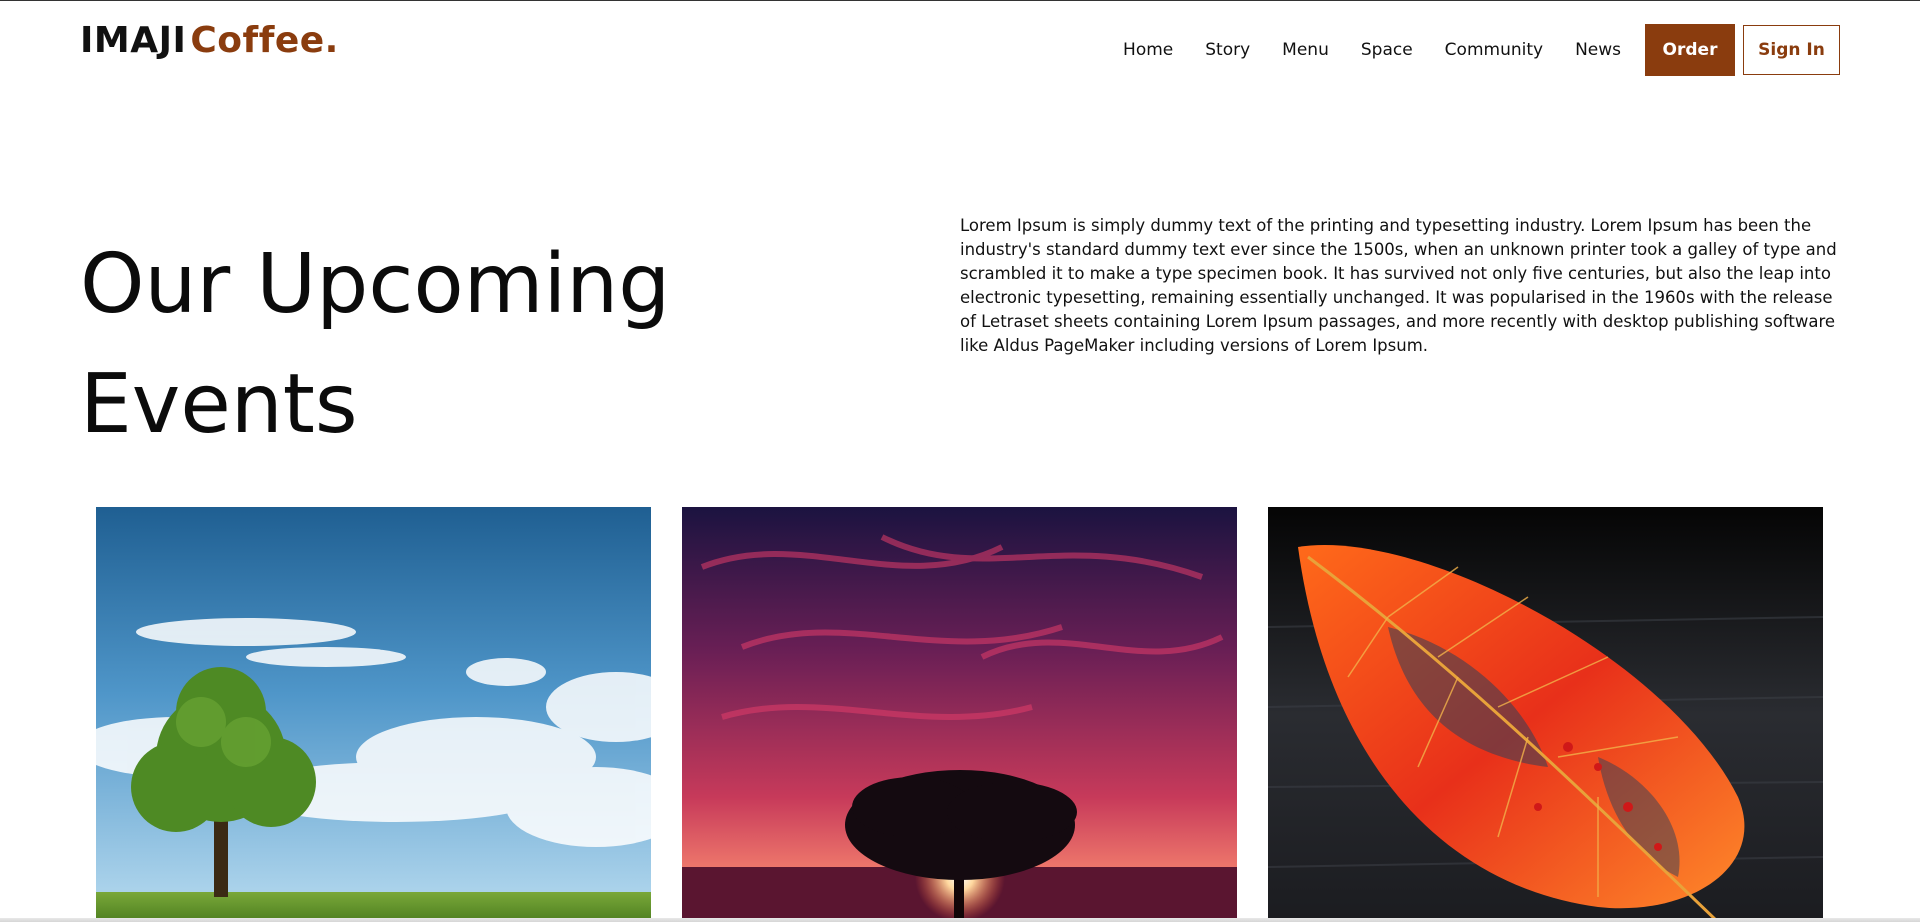 The image size is (1920, 922). What do you see at coordinates (960, 920) in the screenshot?
I see `bottom-edge` at bounding box center [960, 920].